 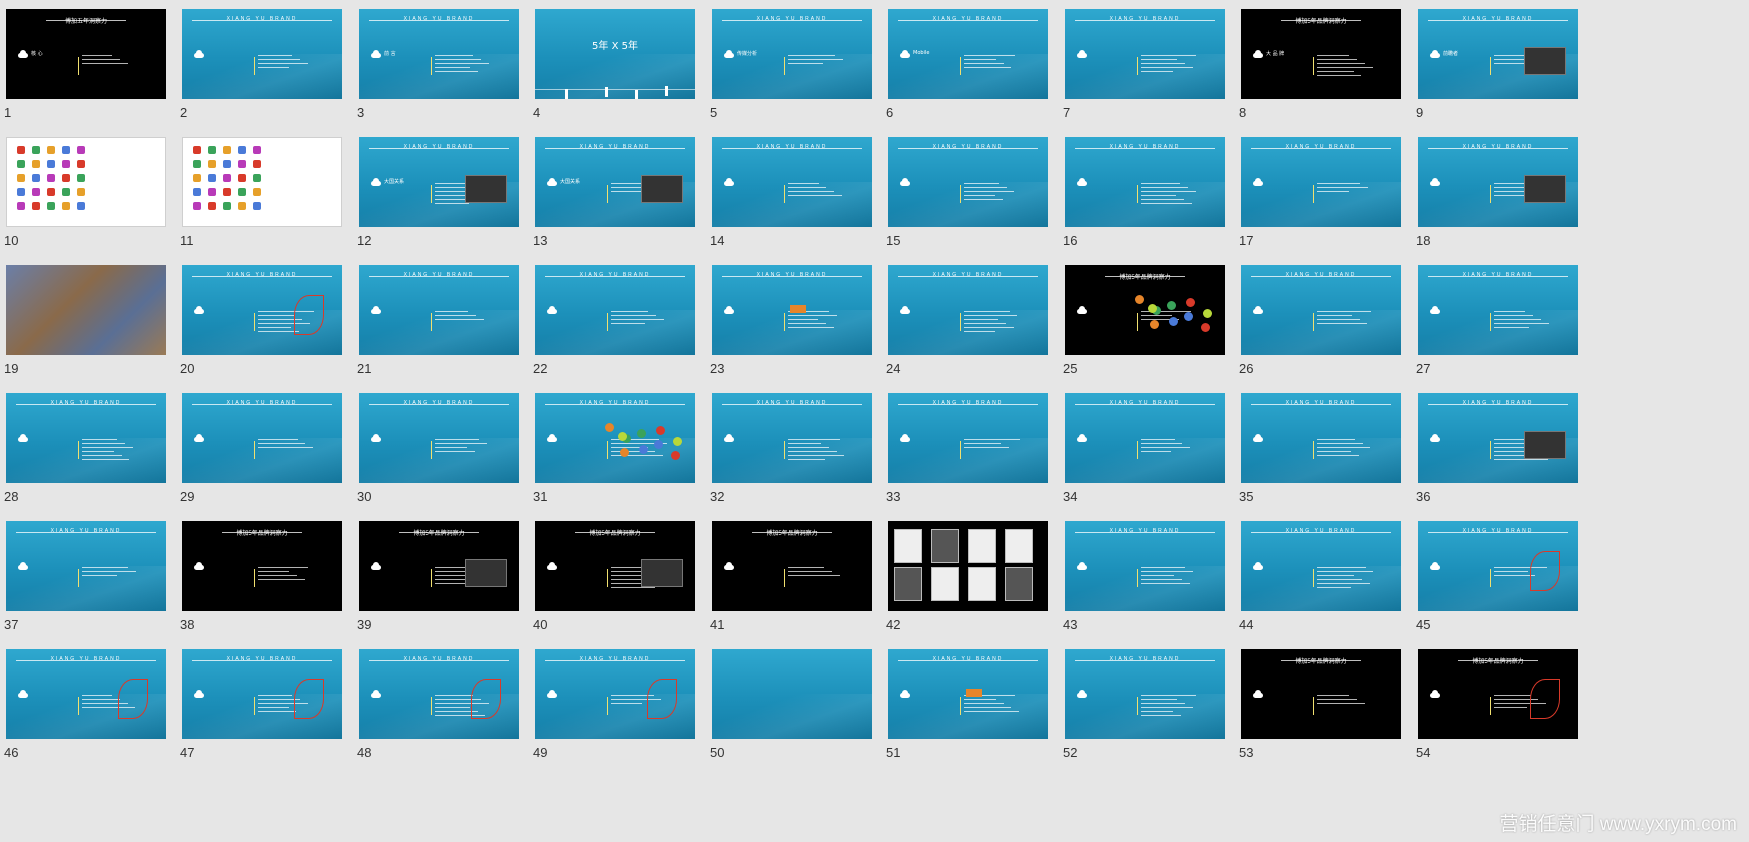 I want to click on image-placeholder, so click(x=486, y=189).